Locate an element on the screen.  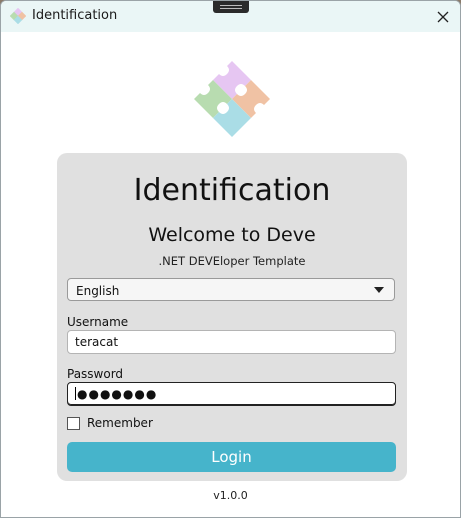
remember-checkbox is located at coordinates (73, 423).